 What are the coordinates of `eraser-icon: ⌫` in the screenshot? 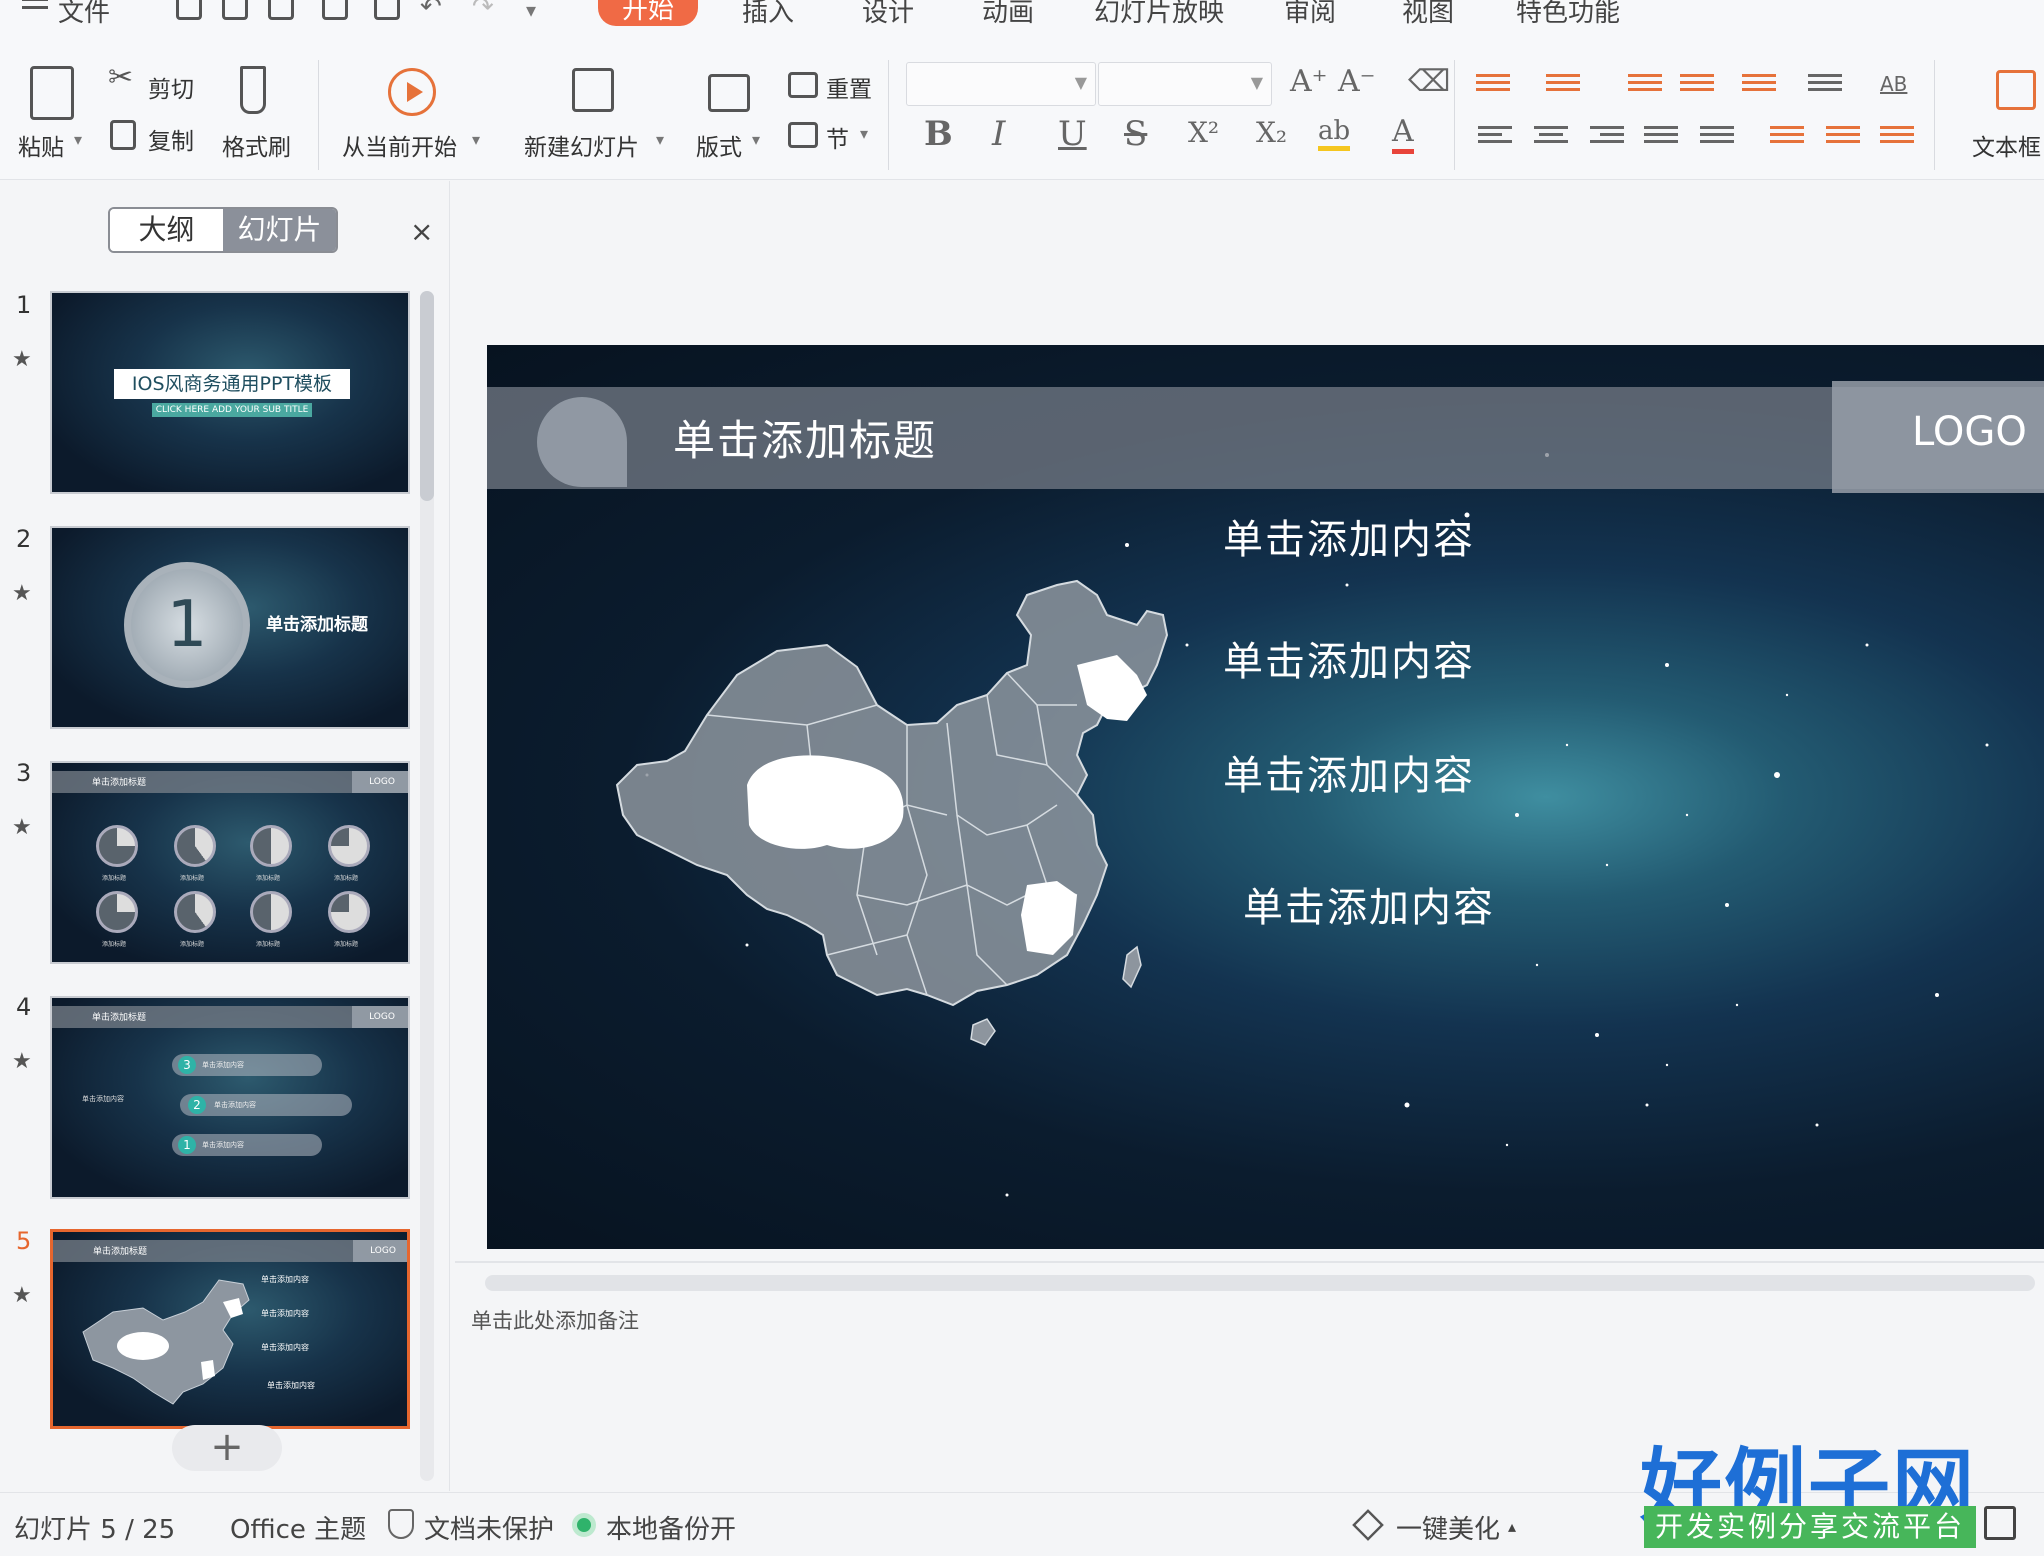 It's located at (1429, 81).